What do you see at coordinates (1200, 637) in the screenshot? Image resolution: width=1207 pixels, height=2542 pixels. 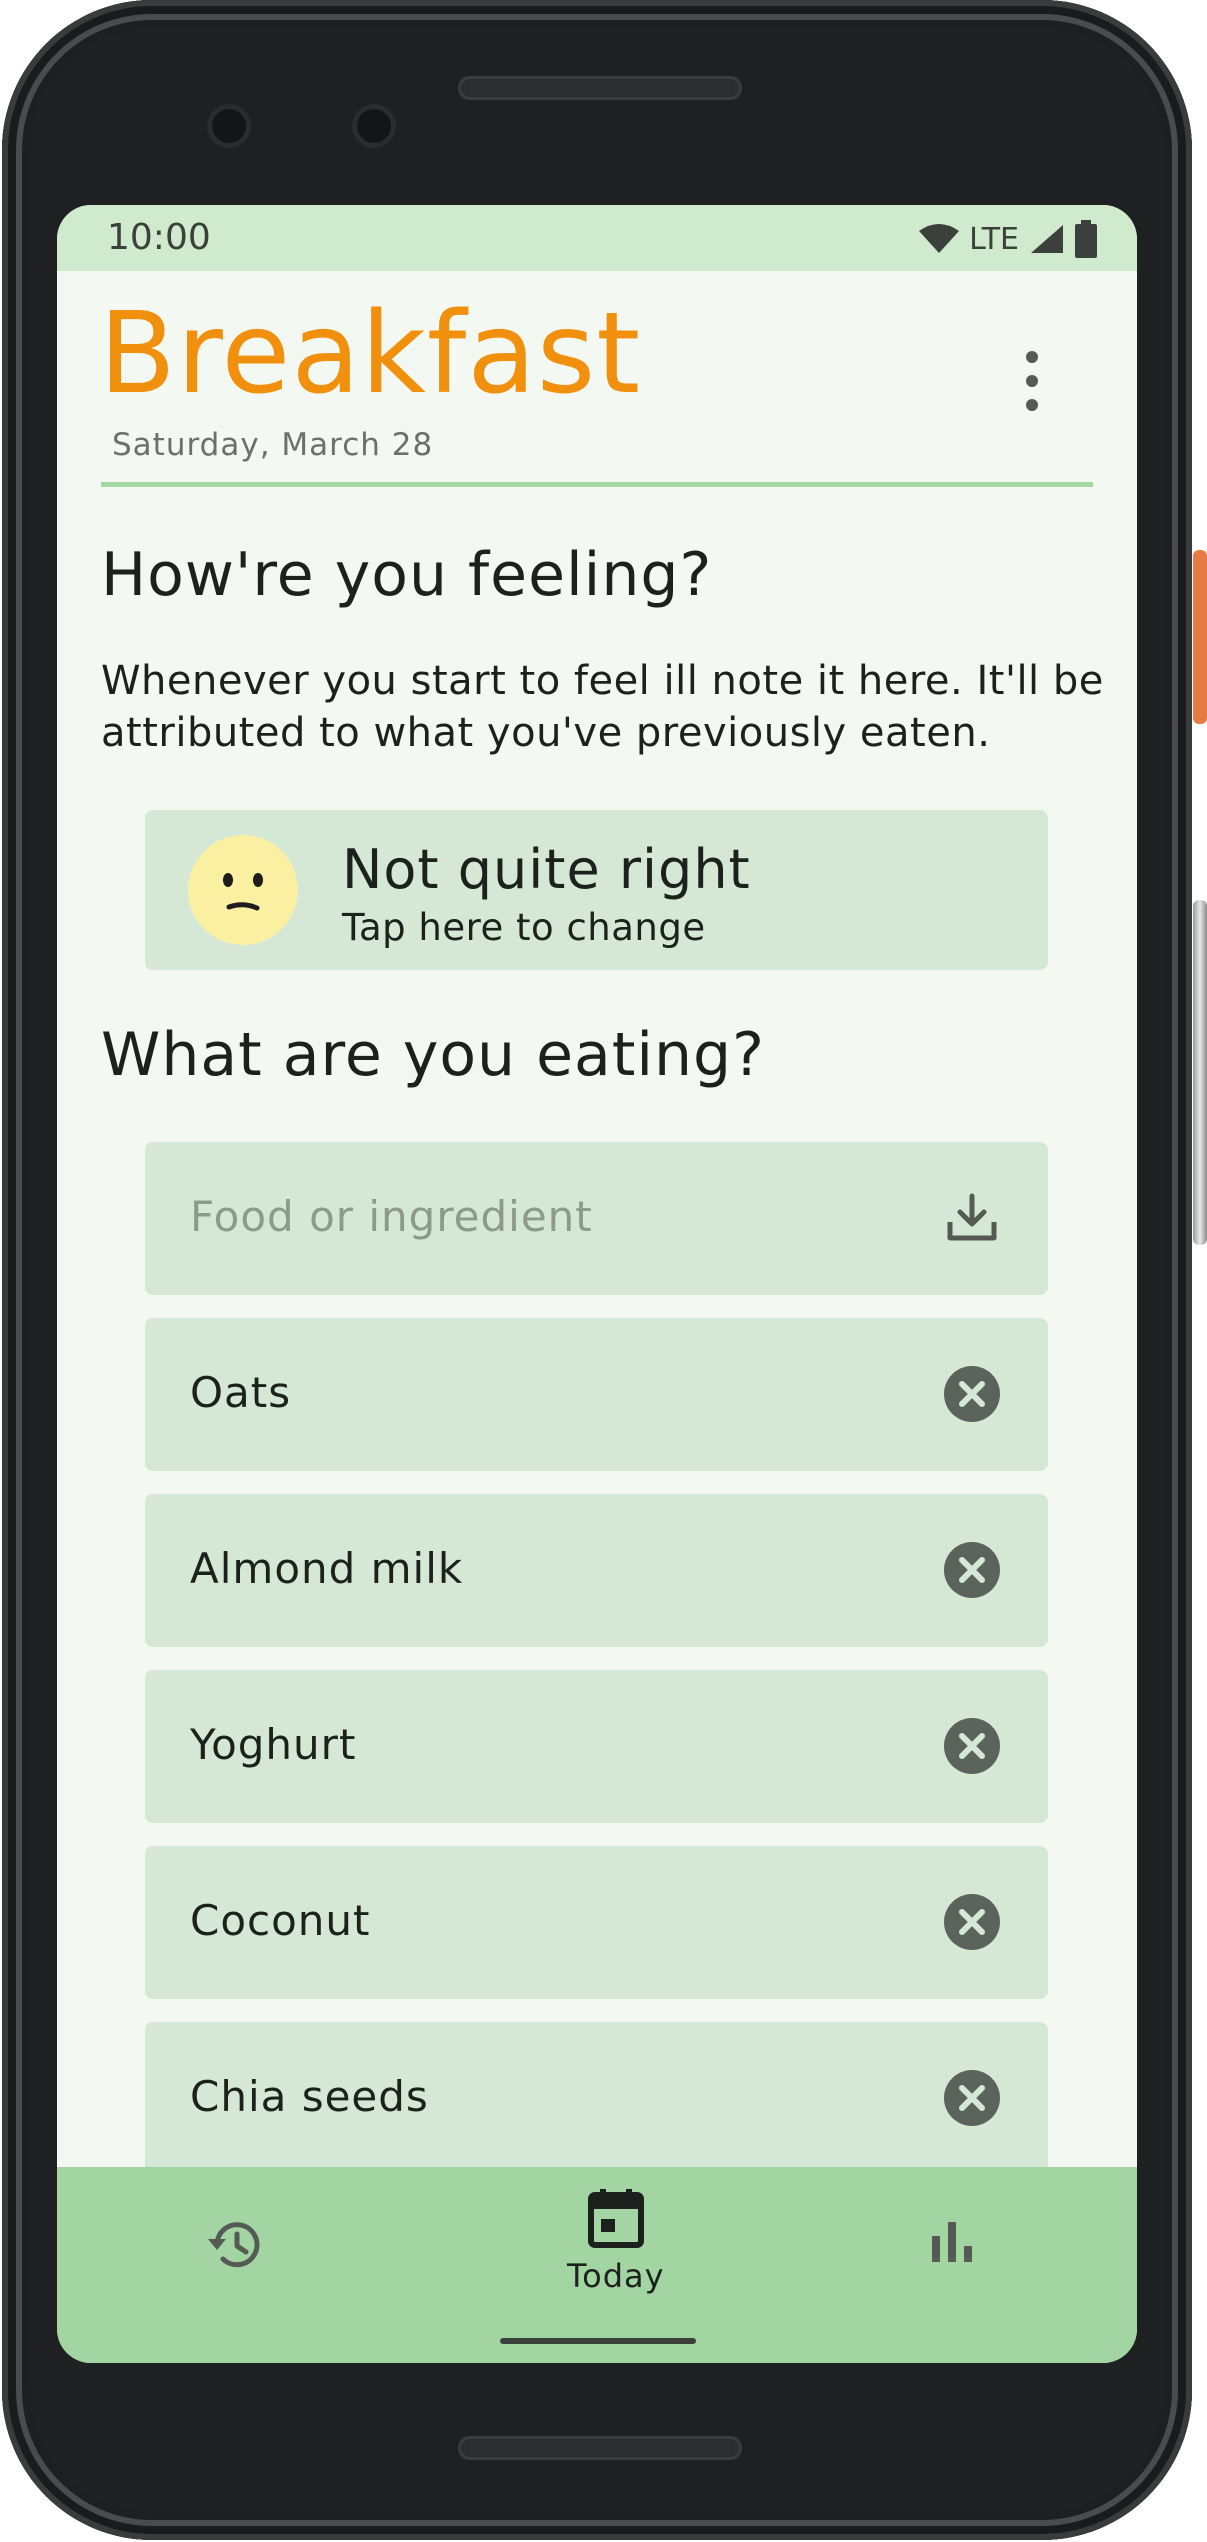 I see `power-button` at bounding box center [1200, 637].